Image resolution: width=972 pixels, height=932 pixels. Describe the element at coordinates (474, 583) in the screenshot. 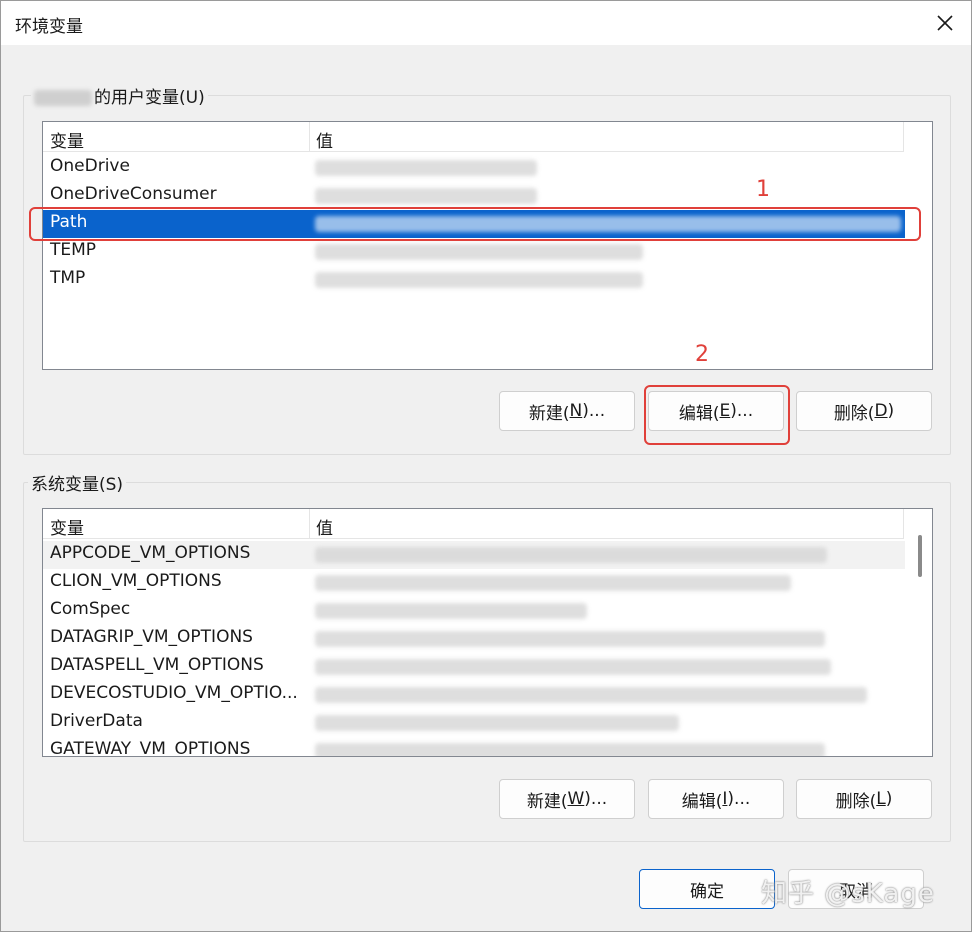

I see `list-item: CLION_VM_OPTIONS` at that location.